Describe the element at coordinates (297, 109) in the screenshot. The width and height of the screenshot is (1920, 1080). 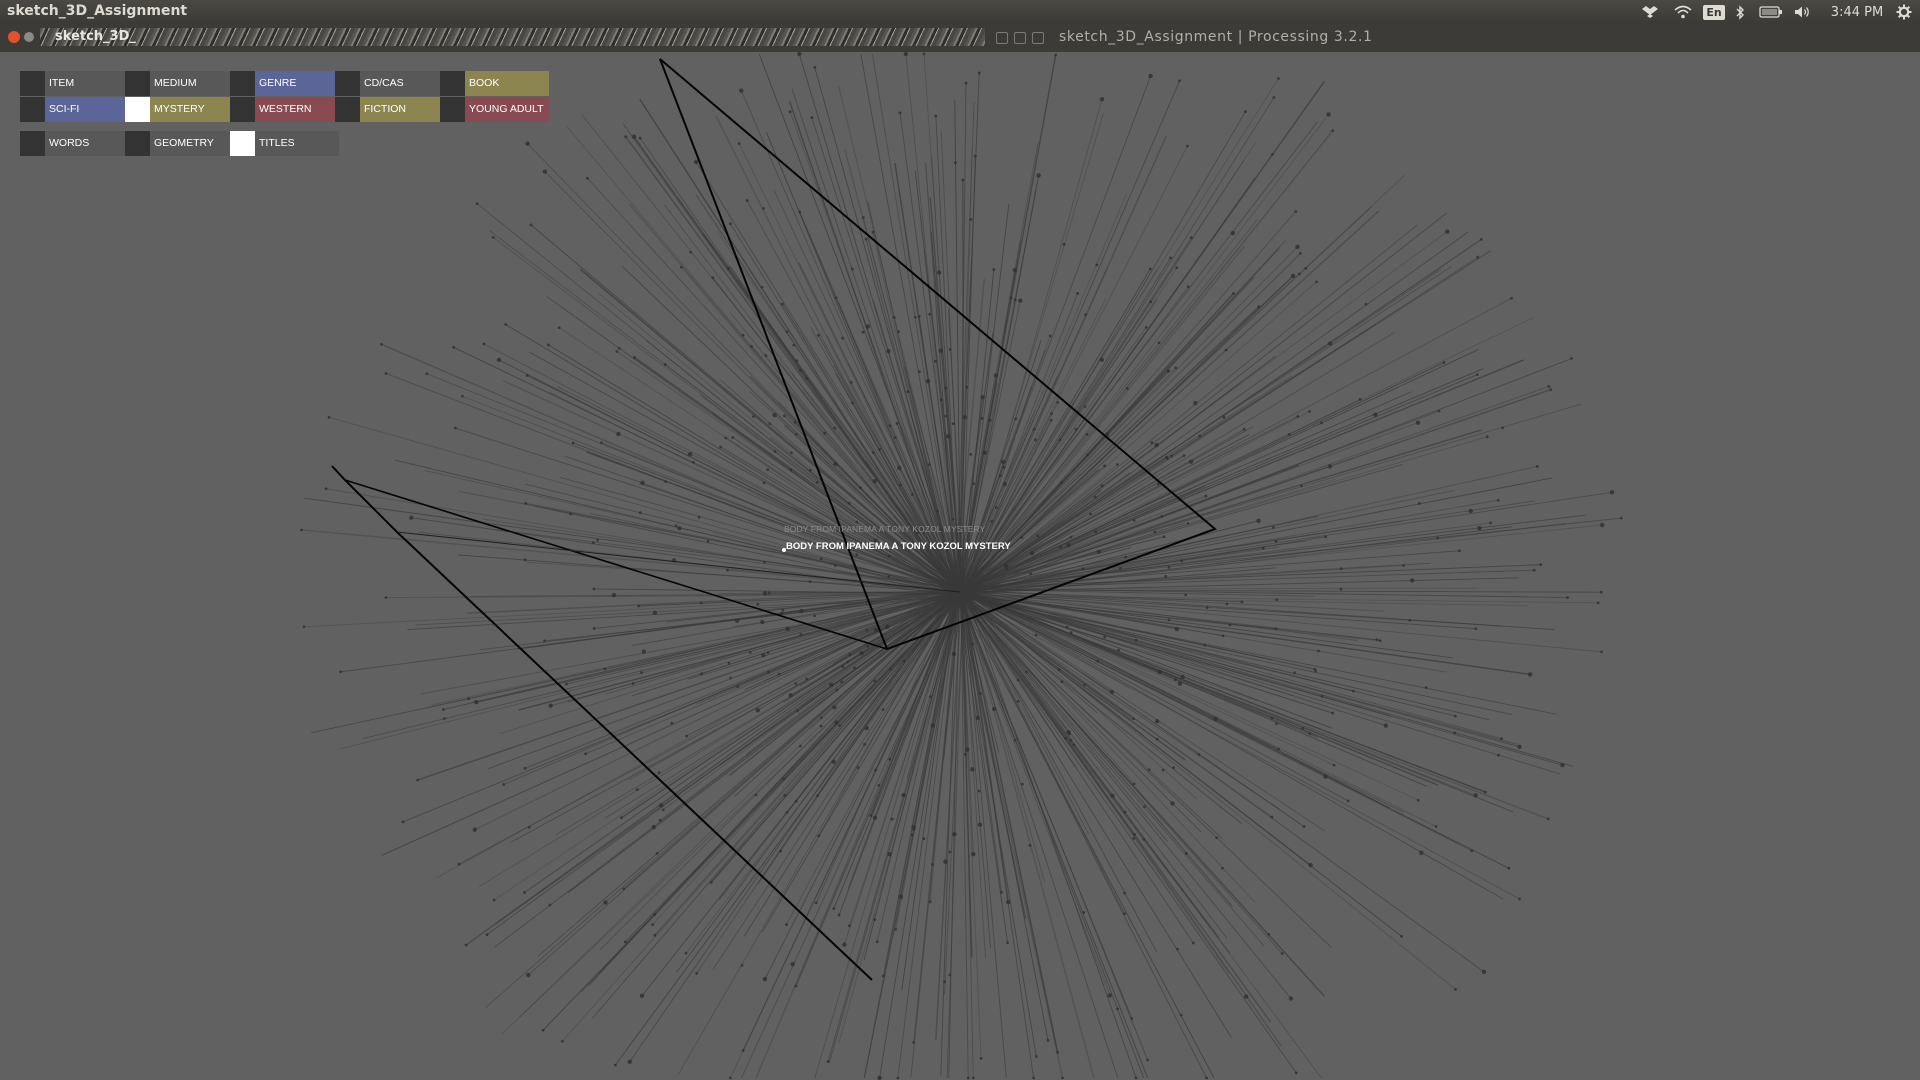
I see `toggle-label: WESTERN` at that location.